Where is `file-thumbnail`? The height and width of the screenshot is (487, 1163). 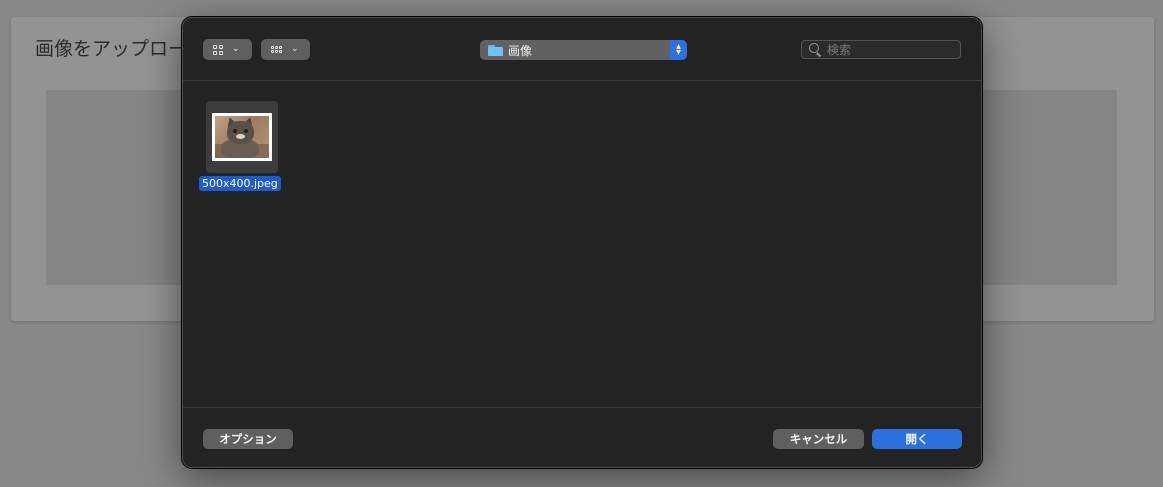 file-thumbnail is located at coordinates (242, 137).